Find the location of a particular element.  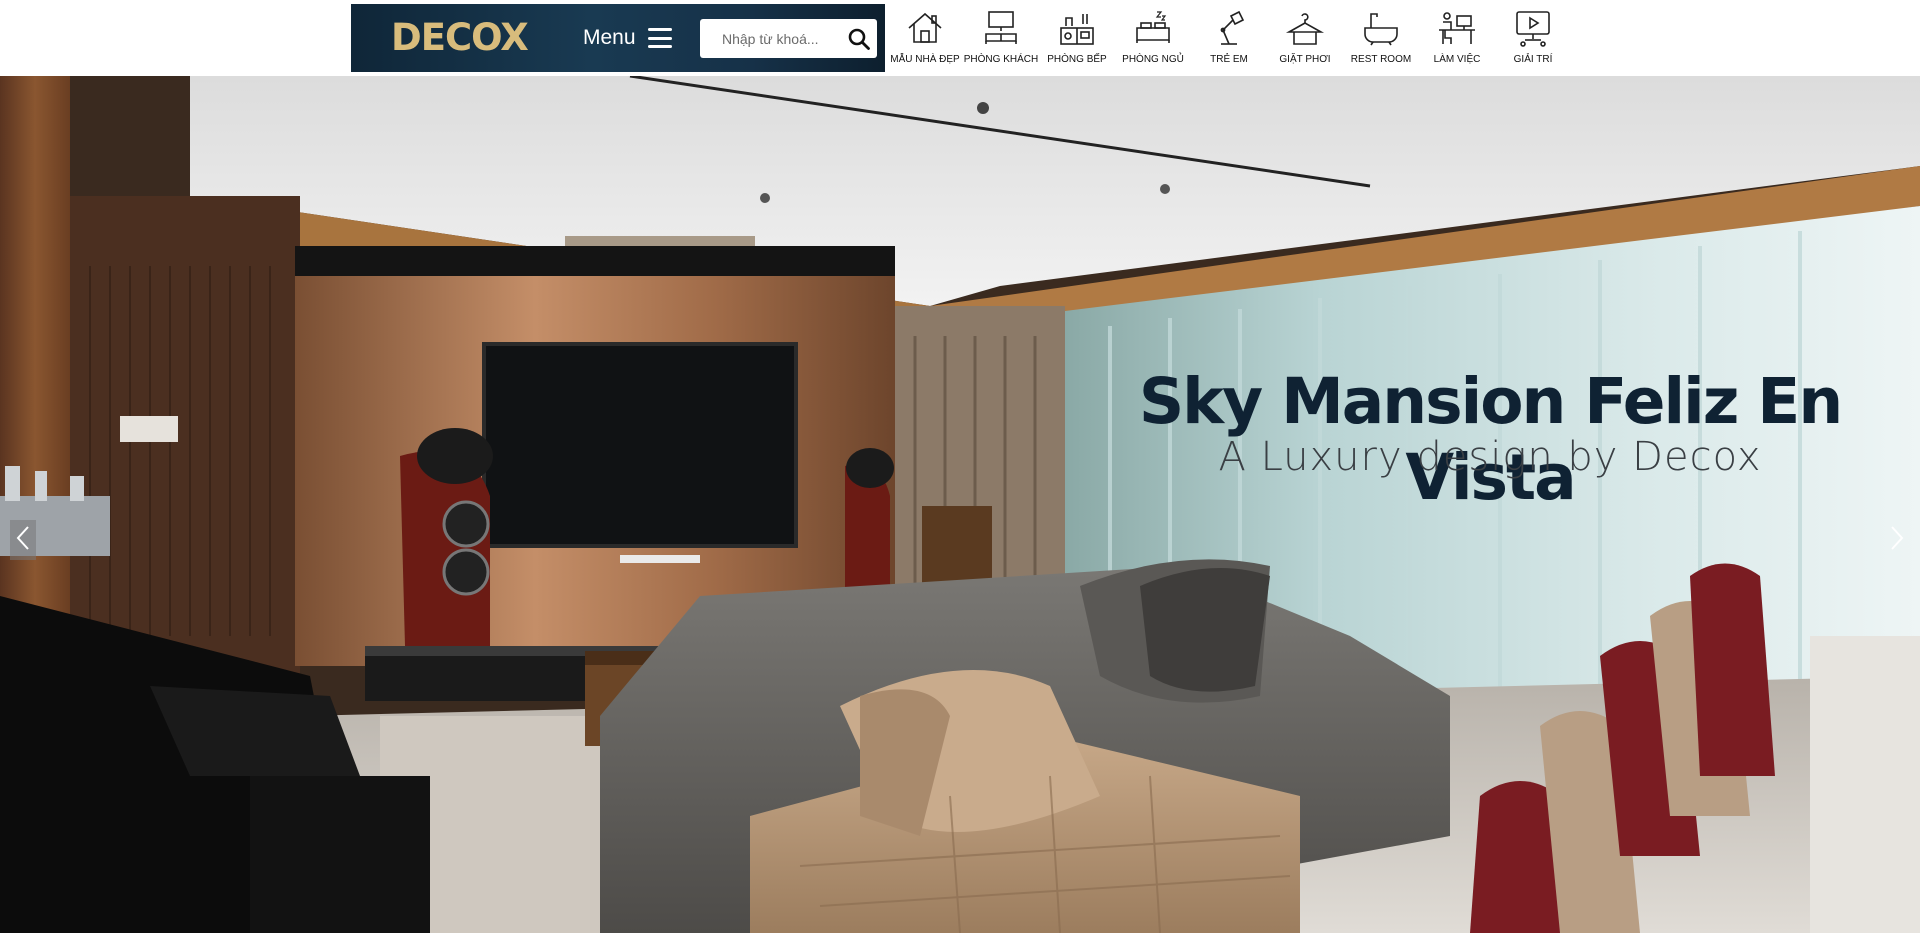

nav-item-giat-phoi: GIẶT PHƠI is located at coordinates (1305, 39).